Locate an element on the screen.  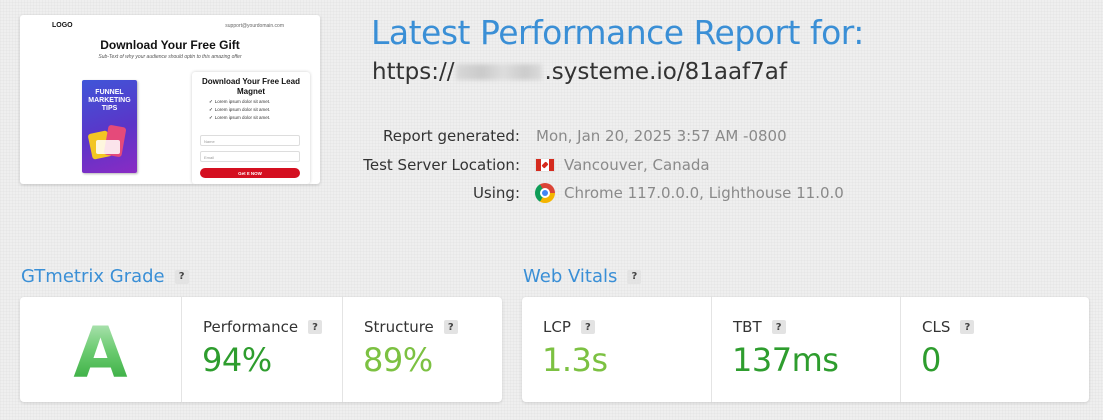
ebook-art-shape is located at coordinates (108, 147).